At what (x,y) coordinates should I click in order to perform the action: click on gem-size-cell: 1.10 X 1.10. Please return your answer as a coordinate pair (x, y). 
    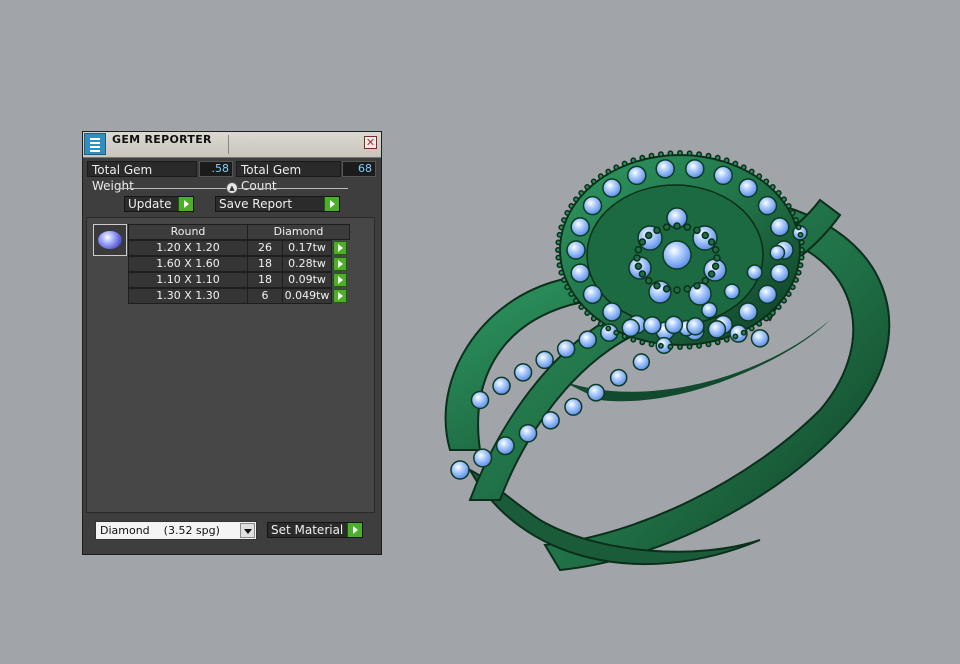
    Looking at the image, I should click on (188, 280).